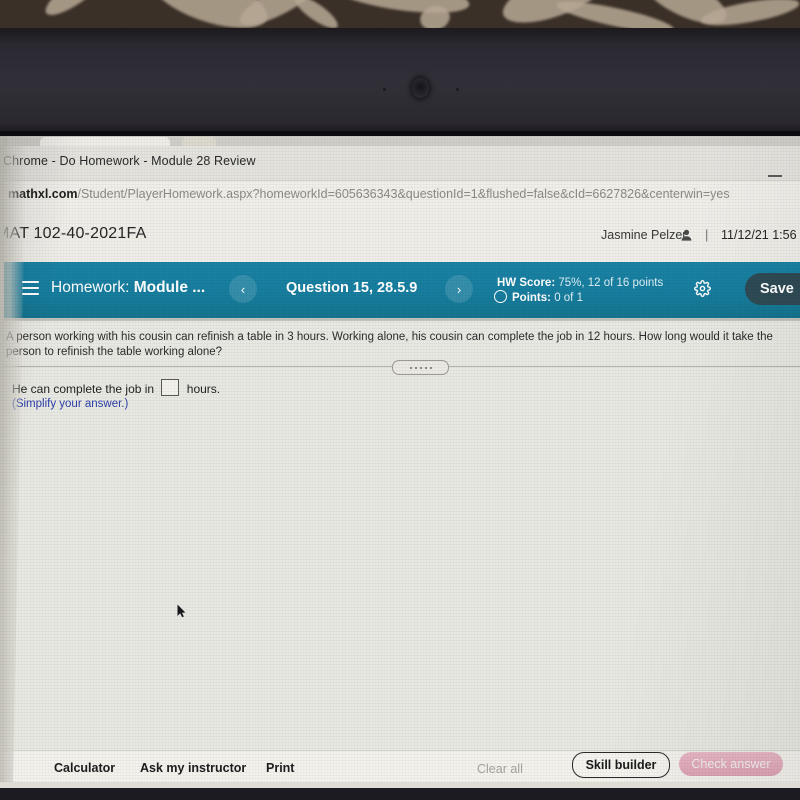  I want to click on hw-score-row: HW Score: 75%, 12 of 16 points, so click(580, 283).